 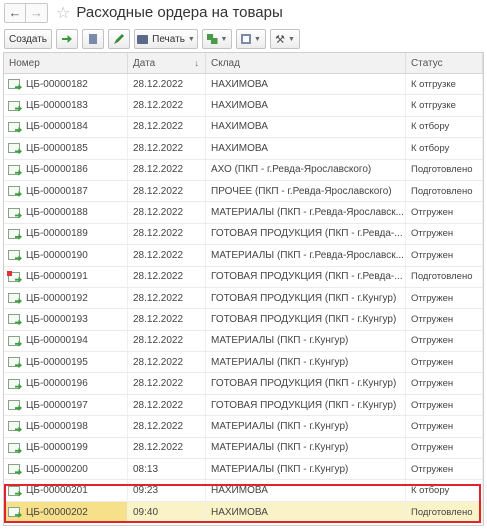 What do you see at coordinates (66, 362) in the screenshot?
I see `cell-number: ЦБ-00000195` at bounding box center [66, 362].